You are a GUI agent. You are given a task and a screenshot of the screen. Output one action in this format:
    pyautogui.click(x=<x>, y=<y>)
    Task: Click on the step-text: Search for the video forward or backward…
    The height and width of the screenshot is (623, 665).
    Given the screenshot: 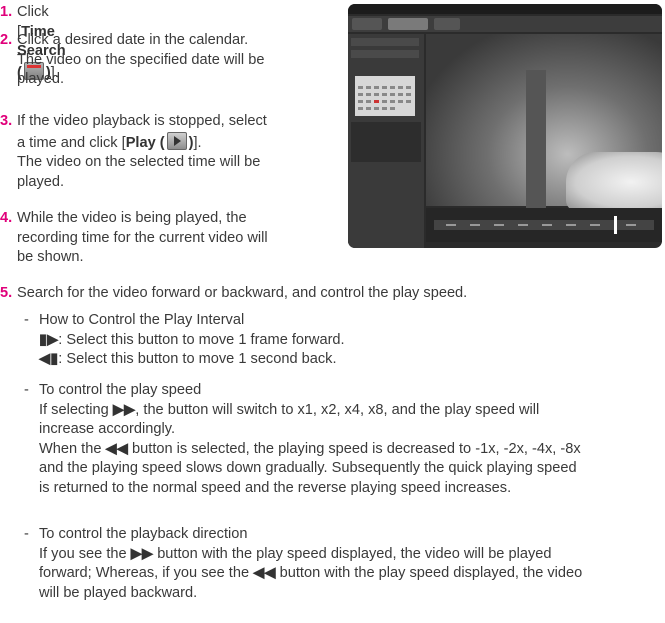 What is the action you would take?
    pyautogui.click(x=242, y=293)
    